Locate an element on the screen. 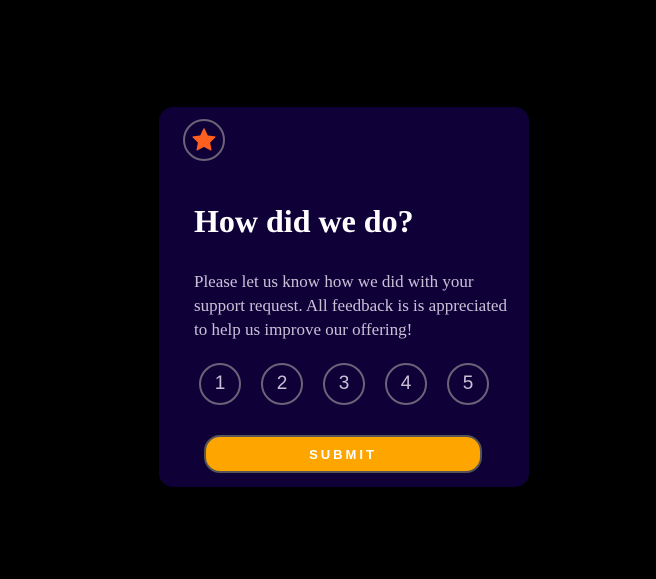 Image resolution: width=656 pixels, height=579 pixels. rating-option-1: 1 is located at coordinates (220, 384).